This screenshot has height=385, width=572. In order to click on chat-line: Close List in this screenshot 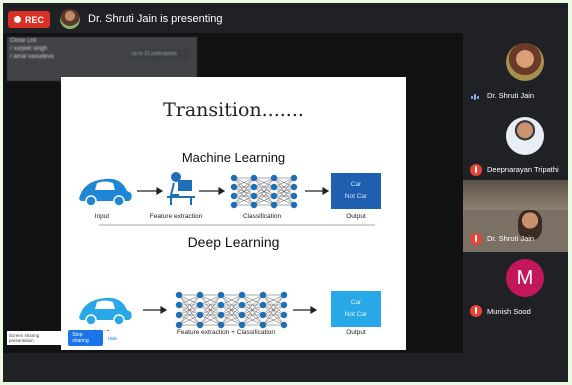, I will do `click(23, 41)`.